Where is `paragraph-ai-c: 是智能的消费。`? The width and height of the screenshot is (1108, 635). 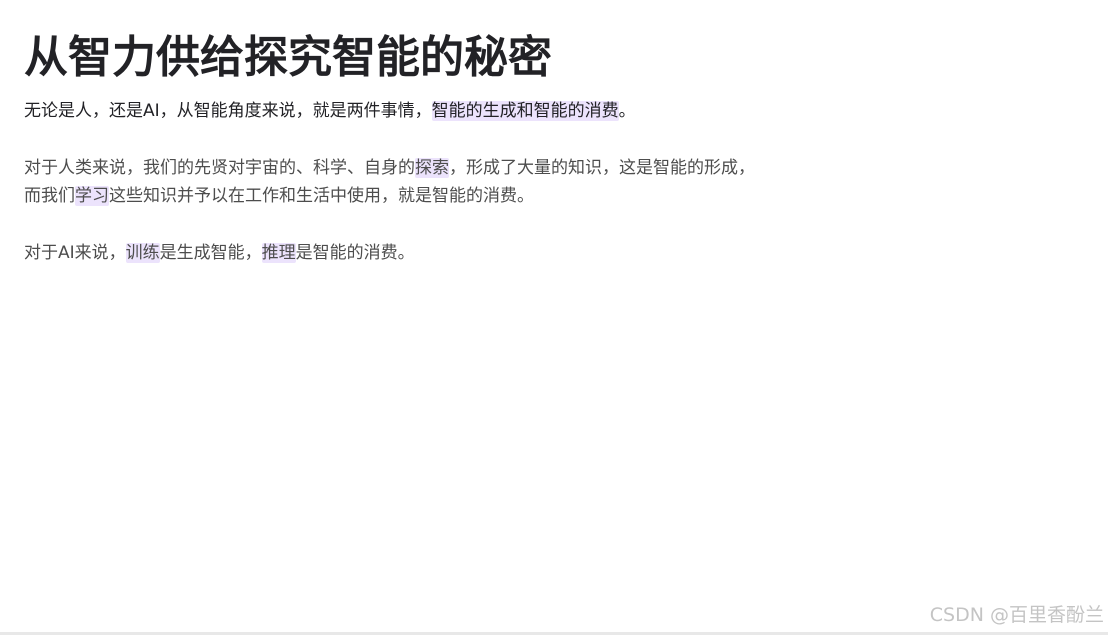
paragraph-ai-c: 是智能的消费。 is located at coordinates (355, 253).